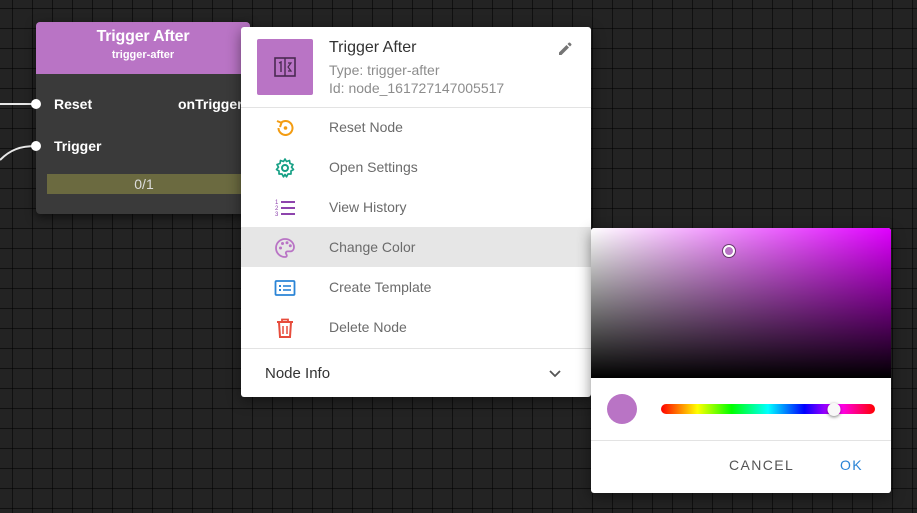 Image resolution: width=917 pixels, height=513 pixels. I want to click on cancel-button: CANCEL, so click(761, 465).